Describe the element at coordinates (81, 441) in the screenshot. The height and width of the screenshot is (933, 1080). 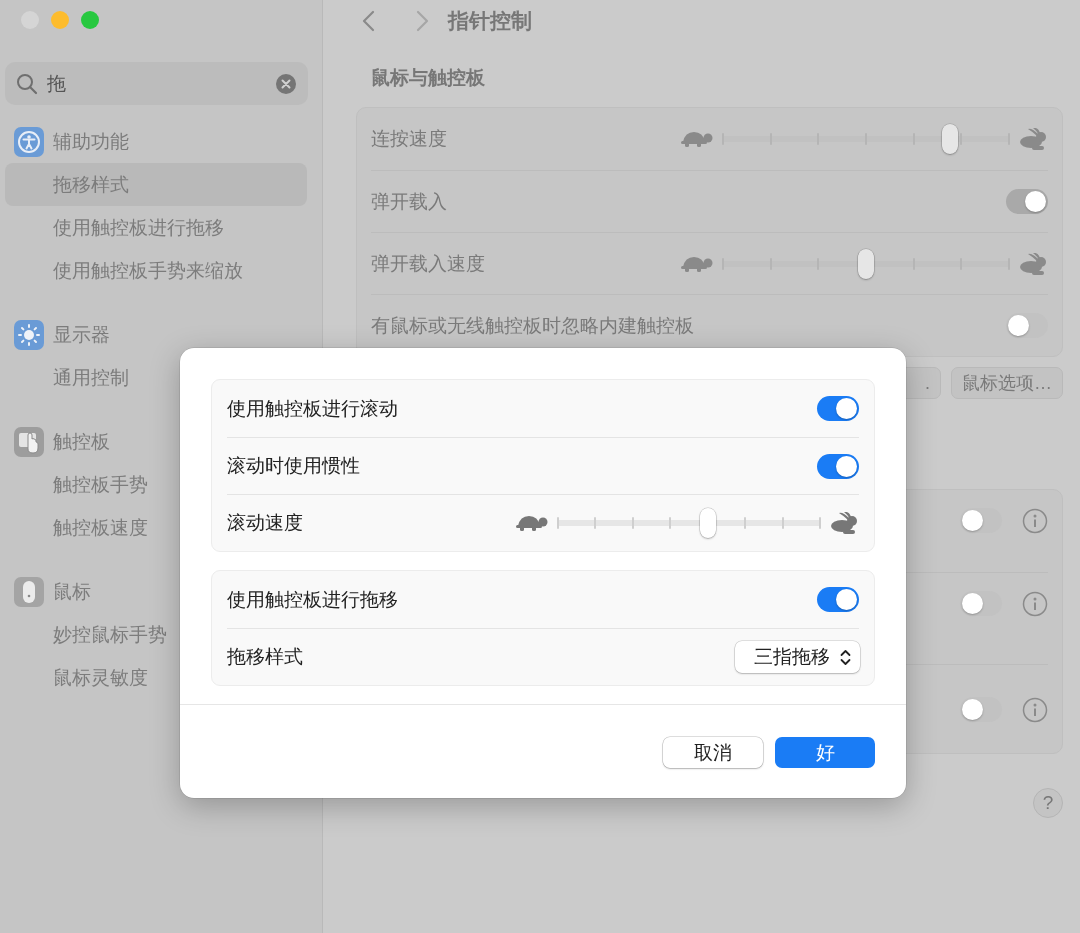
I see `sidebar-category: 触控板` at that location.